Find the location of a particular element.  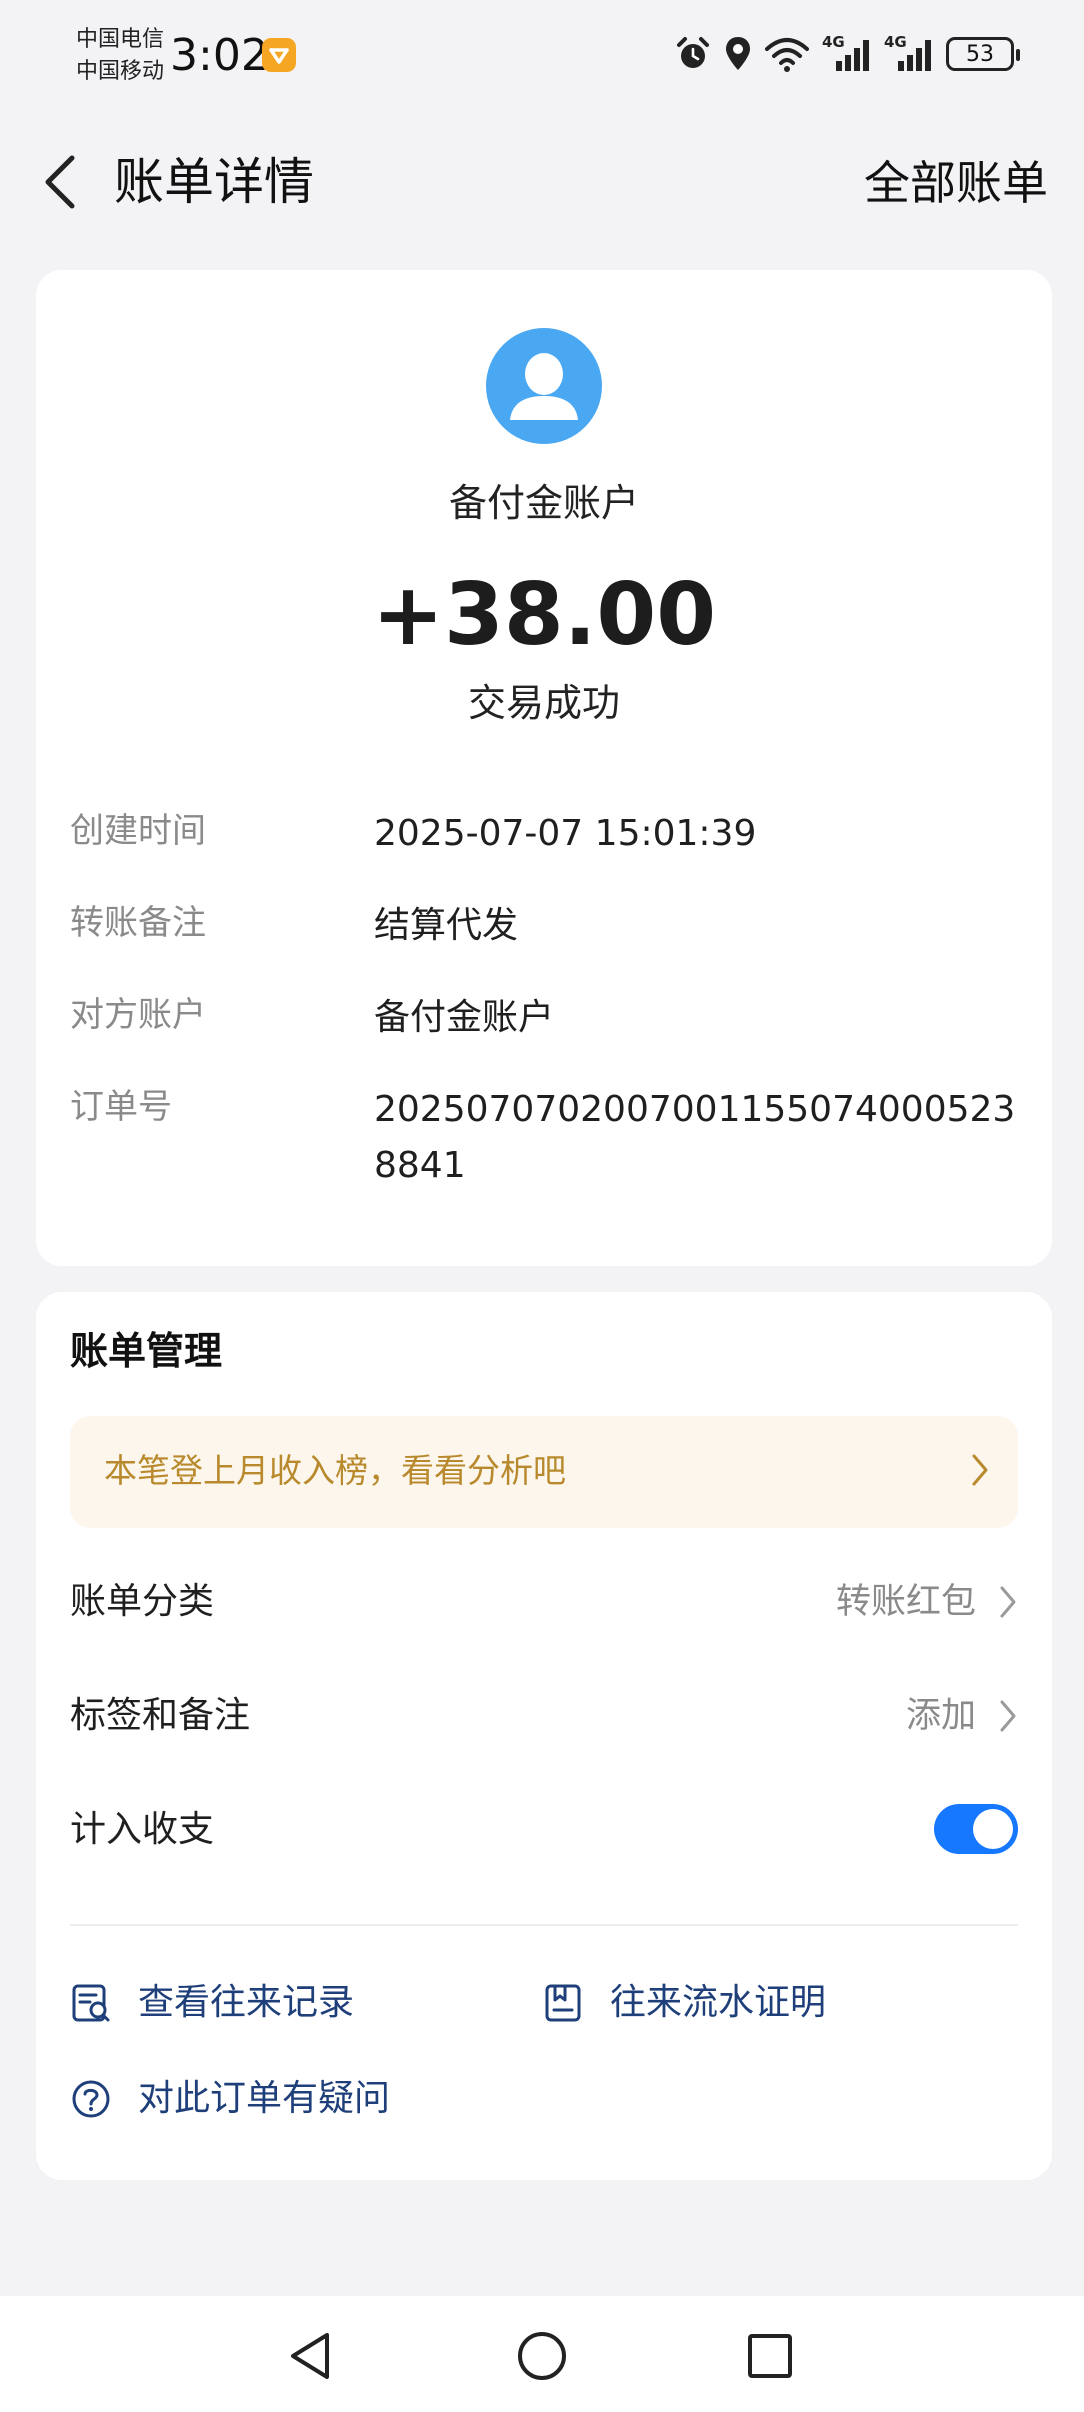

detail-value: 2025-07-07 15:01:39 is located at coordinates (565, 833).